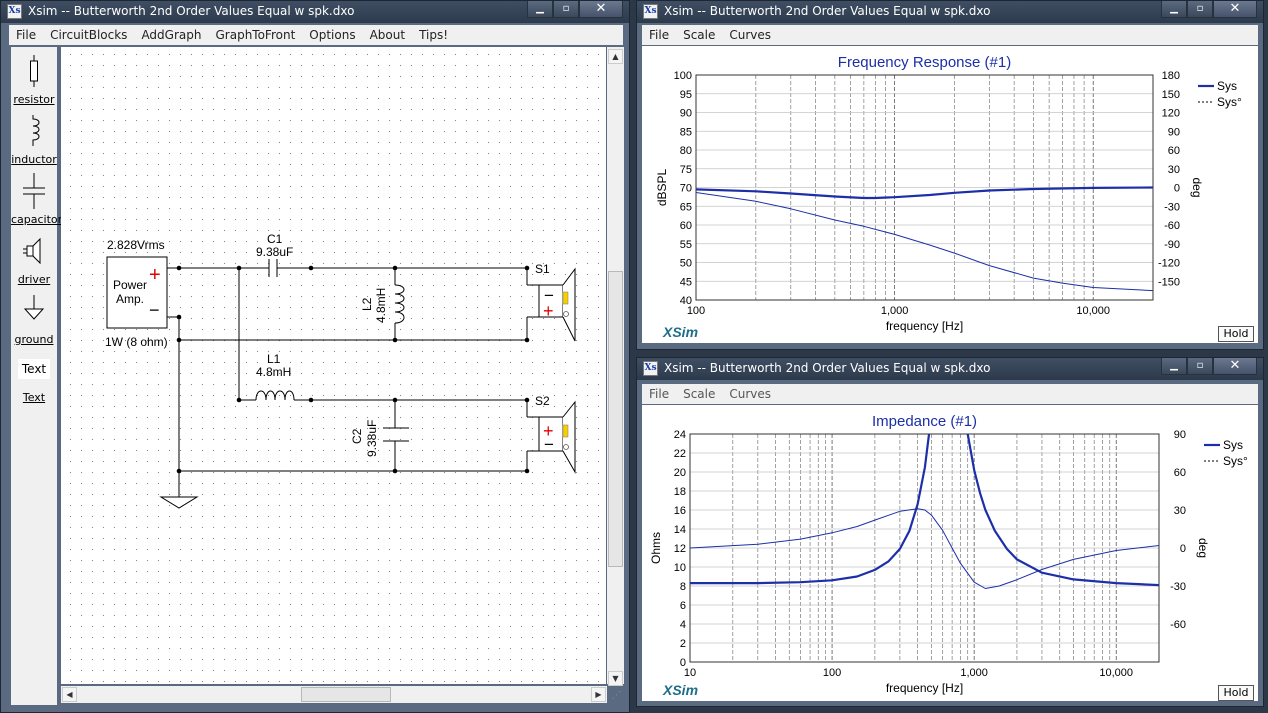 This screenshot has width=1268, height=713. What do you see at coordinates (686, 282) in the screenshot?
I see `y-tick-label: 45` at bounding box center [686, 282].